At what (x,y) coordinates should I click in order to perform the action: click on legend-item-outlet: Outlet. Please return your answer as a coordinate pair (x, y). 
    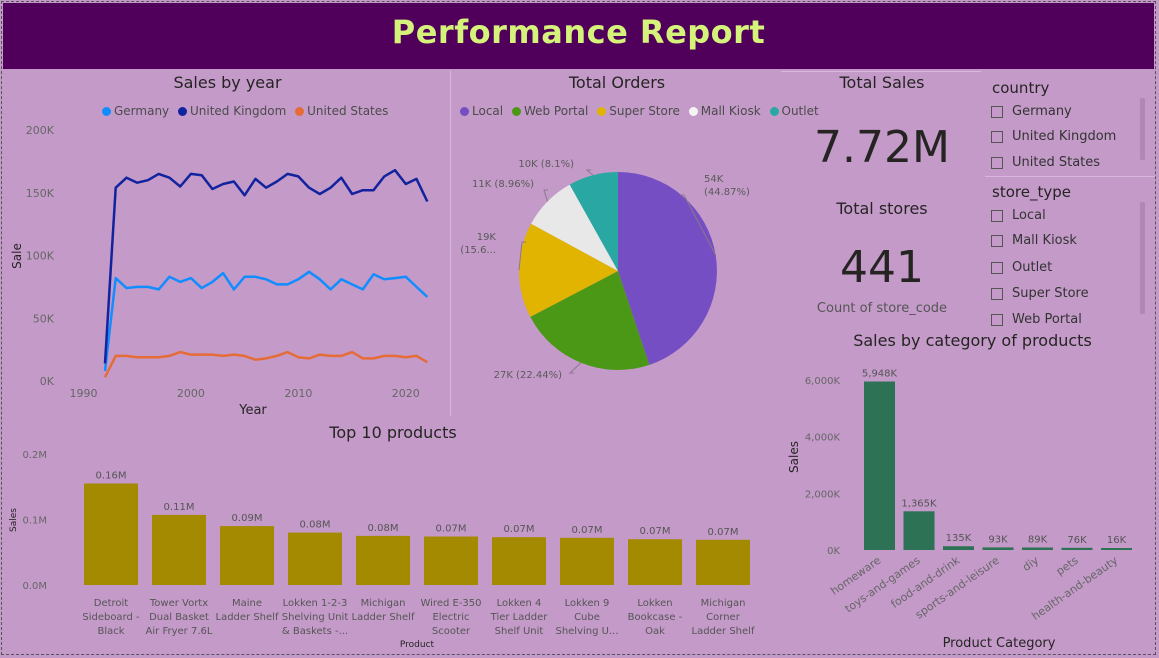
    Looking at the image, I should click on (794, 111).